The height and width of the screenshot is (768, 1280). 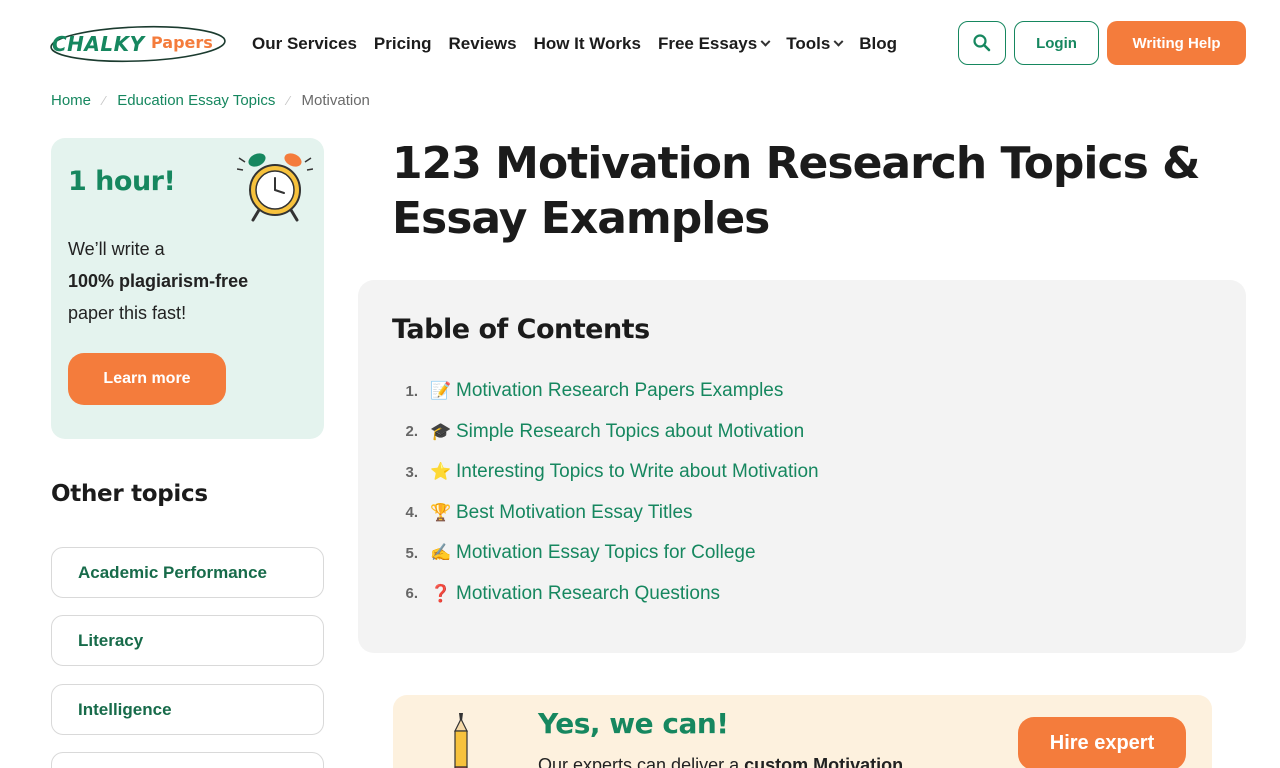 What do you see at coordinates (275, 187) in the screenshot?
I see `alarm-clock-icon` at bounding box center [275, 187].